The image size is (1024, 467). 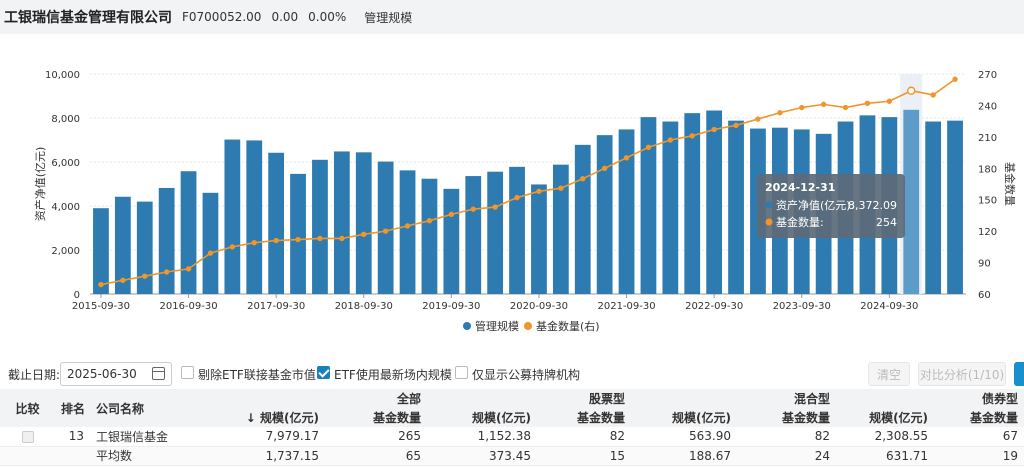 I want to click on tooltip-value: 254, so click(x=886, y=222).